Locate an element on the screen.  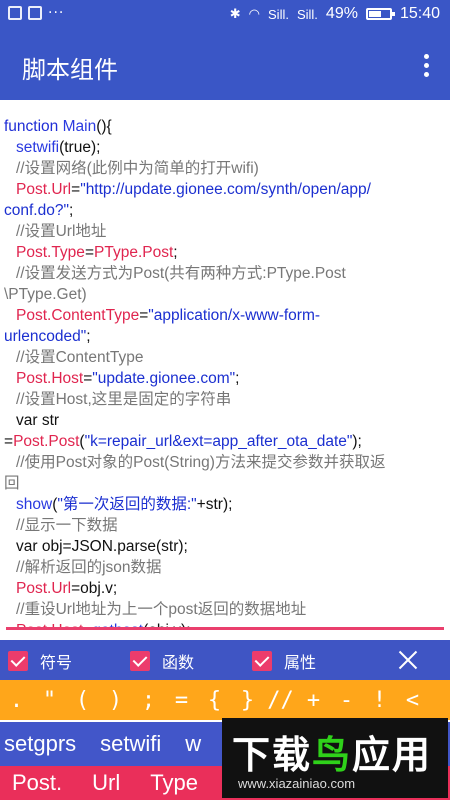
code-token: "k=repair_url&ext=app_after_ota_date" is located at coordinates (218, 441).